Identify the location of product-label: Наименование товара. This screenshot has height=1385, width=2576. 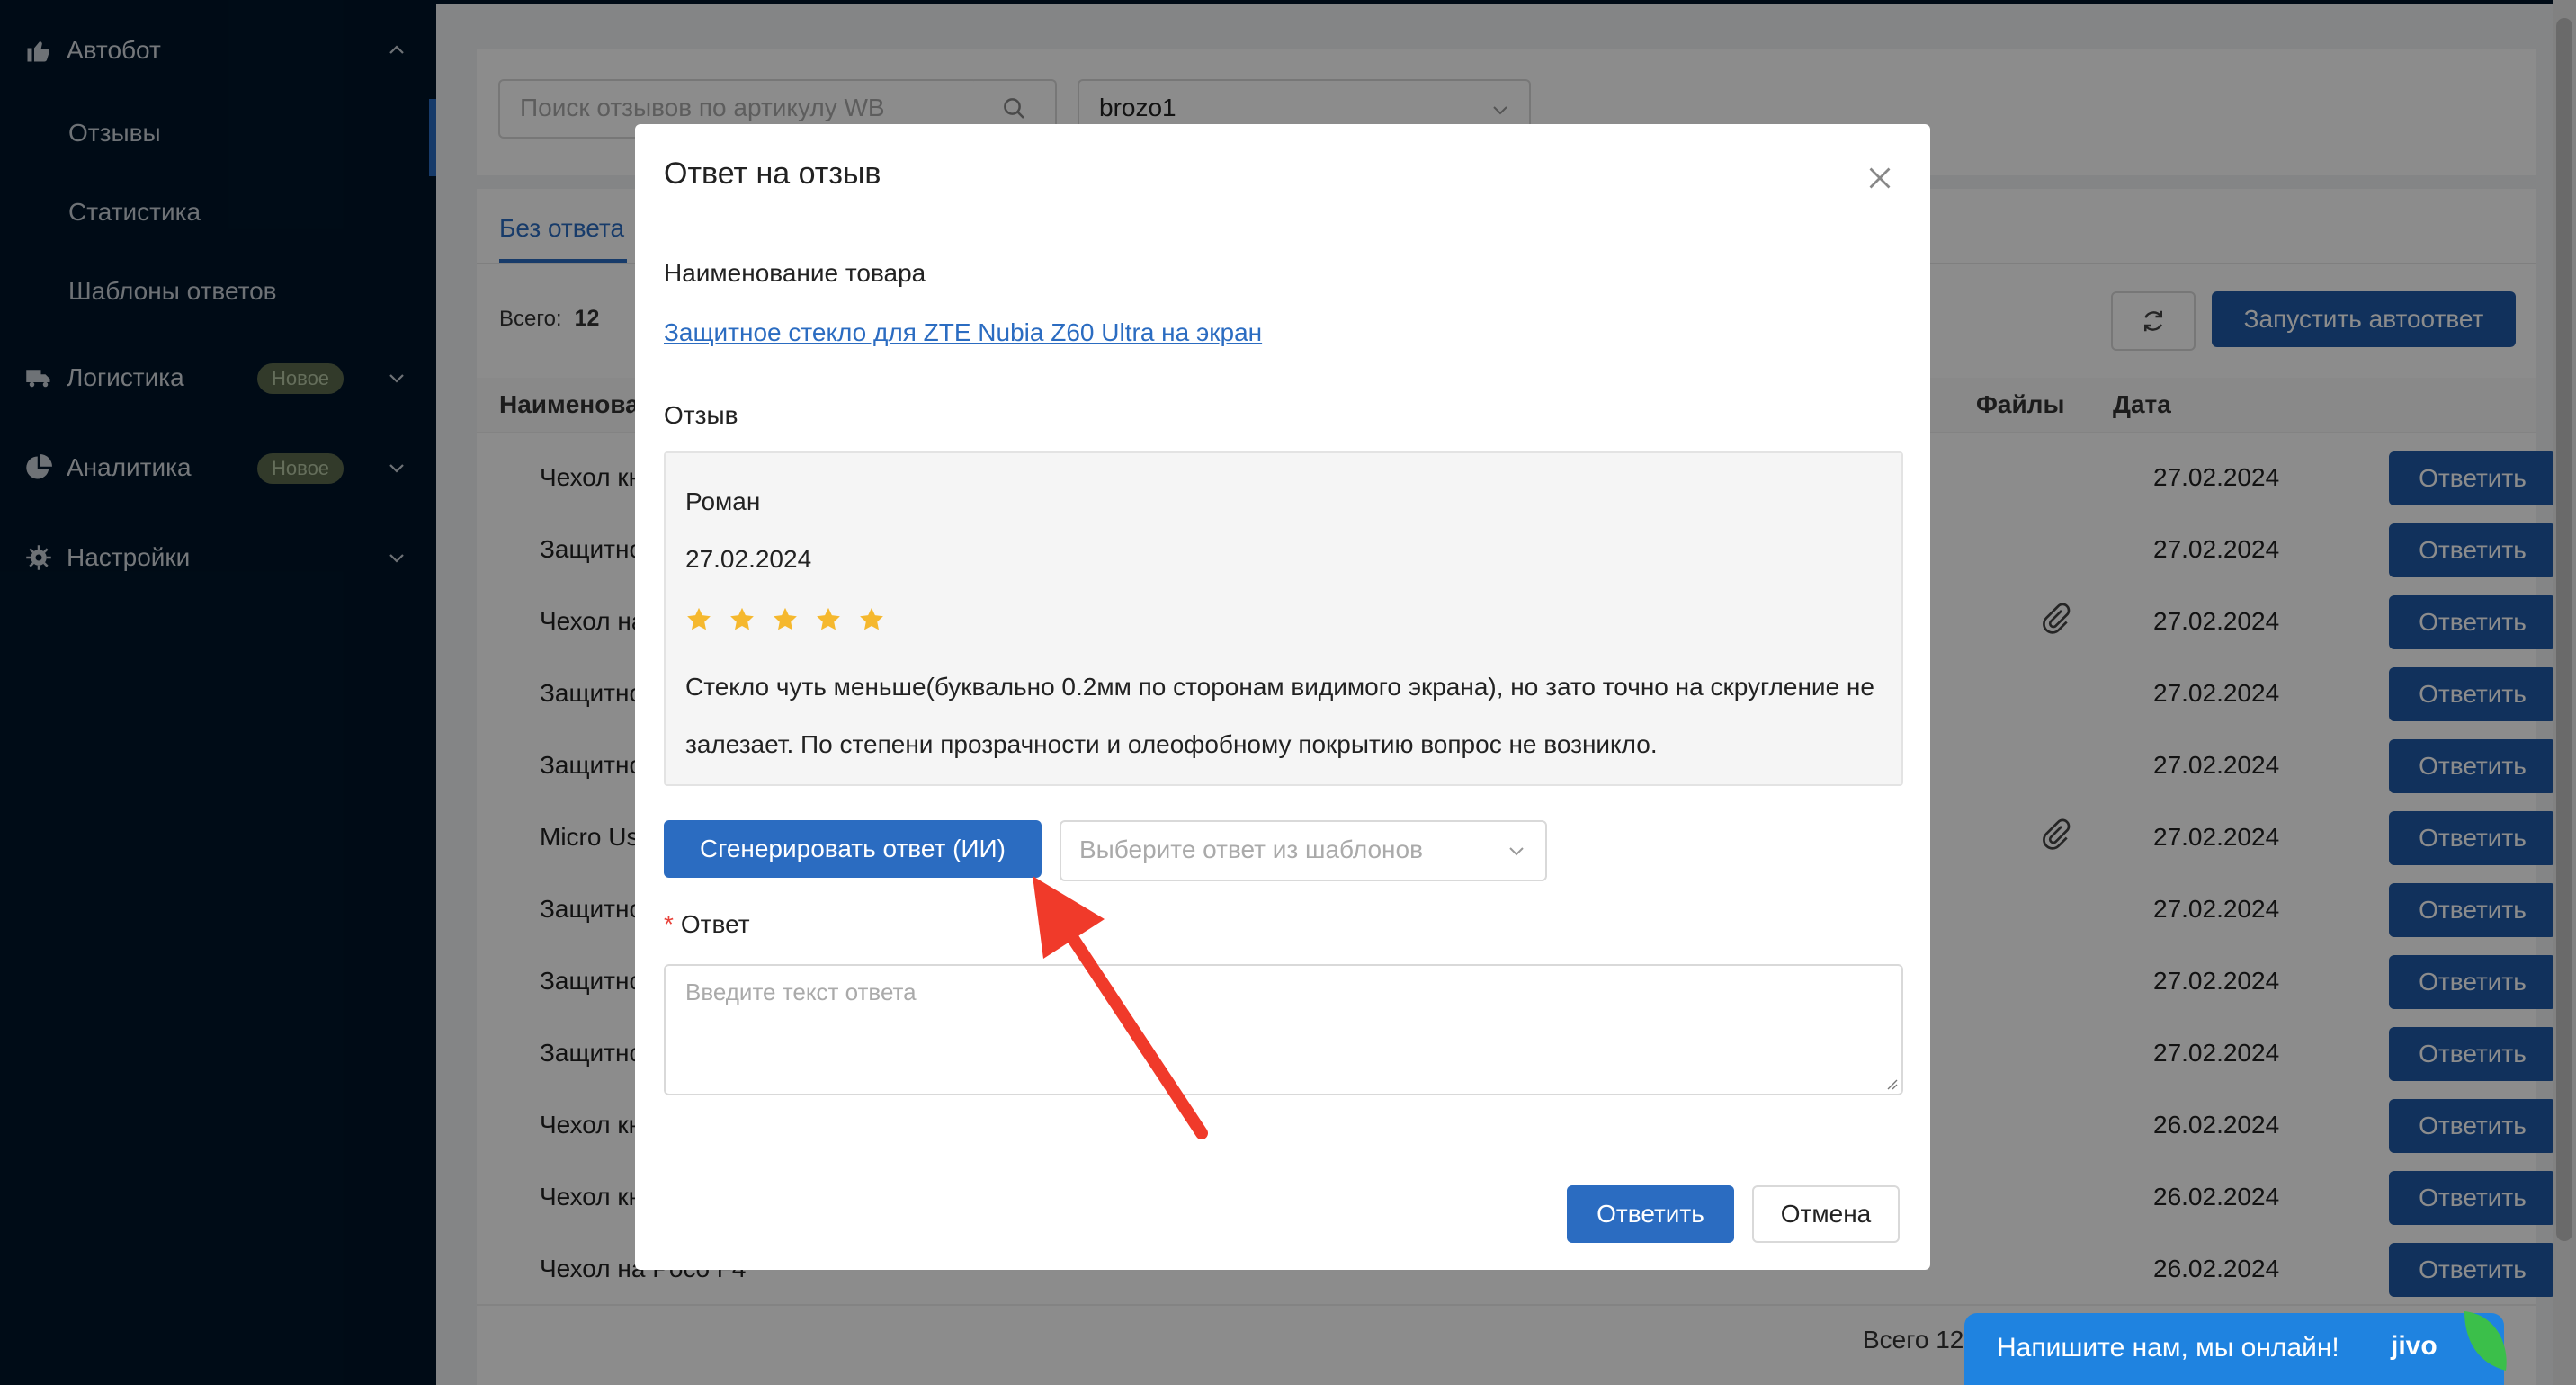
(795, 273).